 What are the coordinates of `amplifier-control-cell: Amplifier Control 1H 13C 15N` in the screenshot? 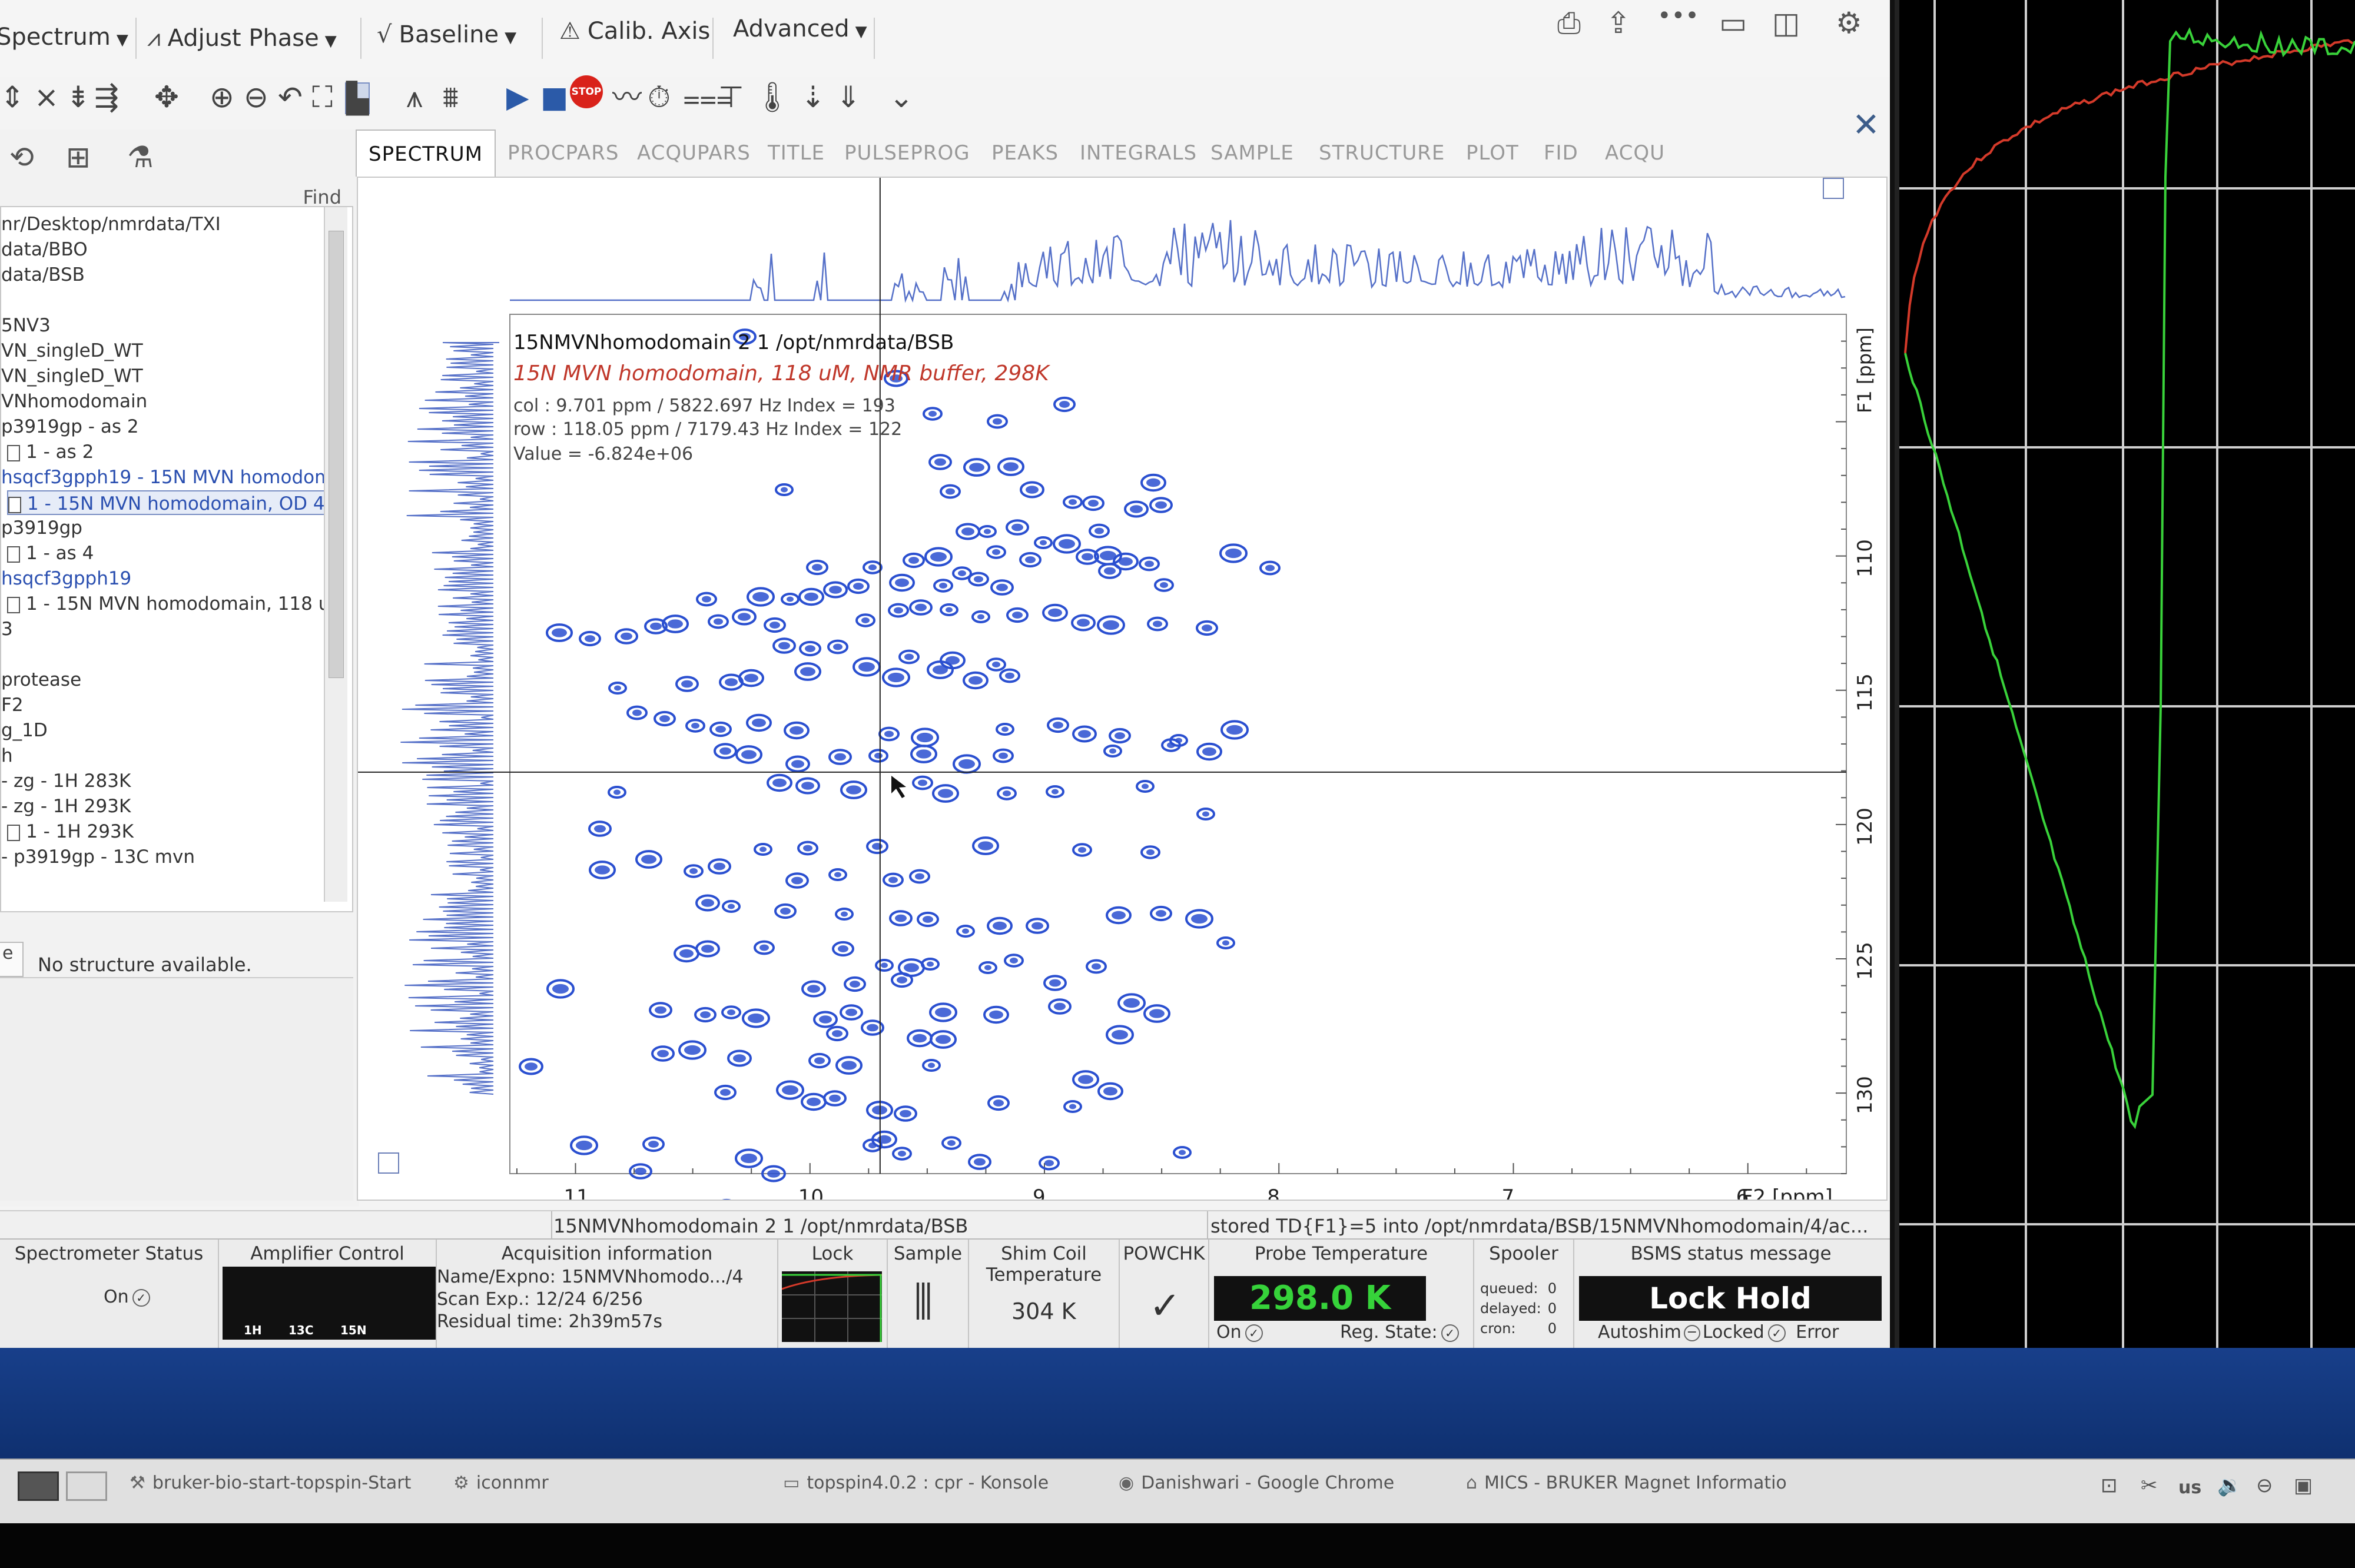 It's located at (328, 1294).